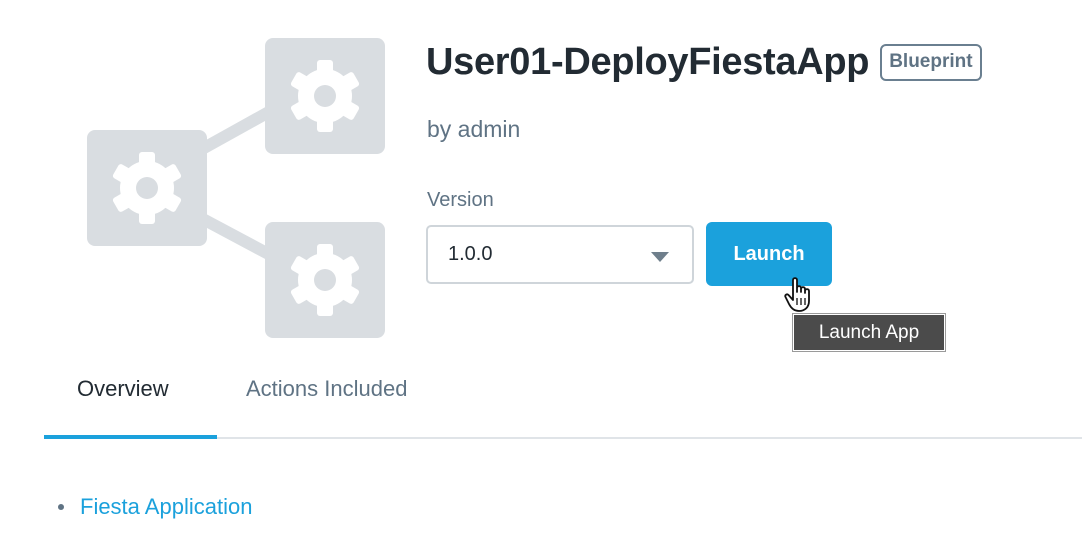 The image size is (1082, 550). I want to click on active-tab-indicator, so click(130, 437).